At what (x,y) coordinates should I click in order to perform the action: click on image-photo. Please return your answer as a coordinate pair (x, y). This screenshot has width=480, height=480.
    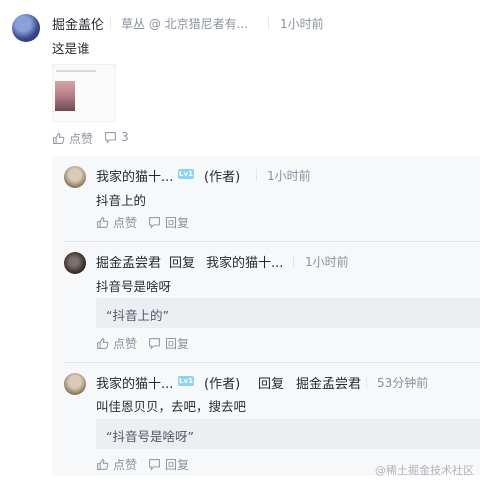
    Looking at the image, I should click on (65, 96).